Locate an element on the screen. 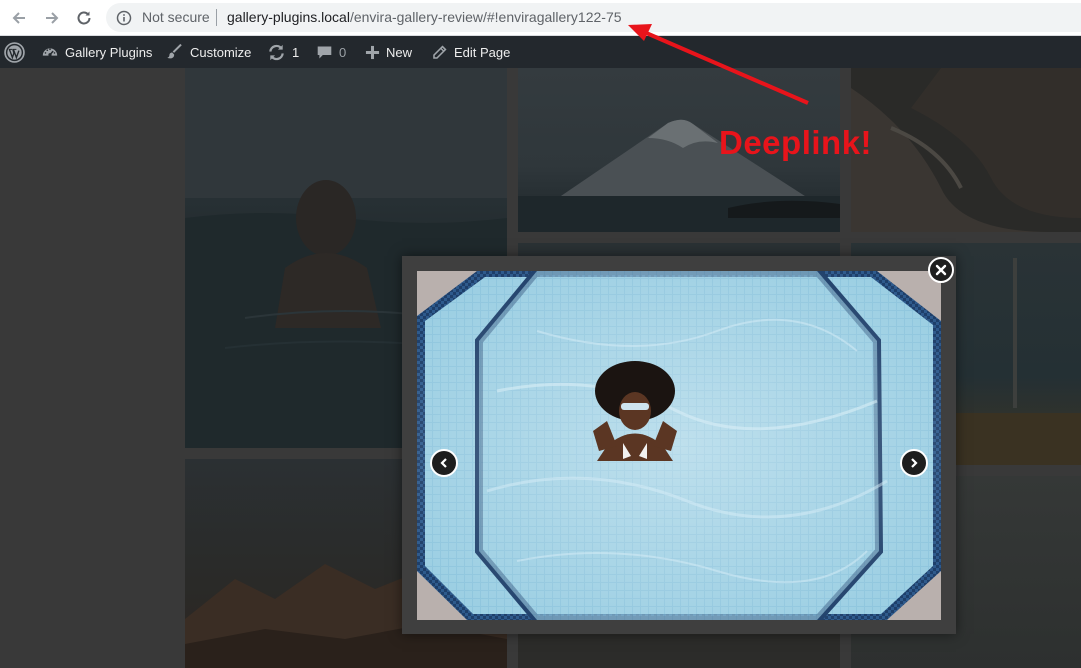 Image resolution: width=1081 pixels, height=668 pixels. annotation-arrow is located at coordinates (718, 64).